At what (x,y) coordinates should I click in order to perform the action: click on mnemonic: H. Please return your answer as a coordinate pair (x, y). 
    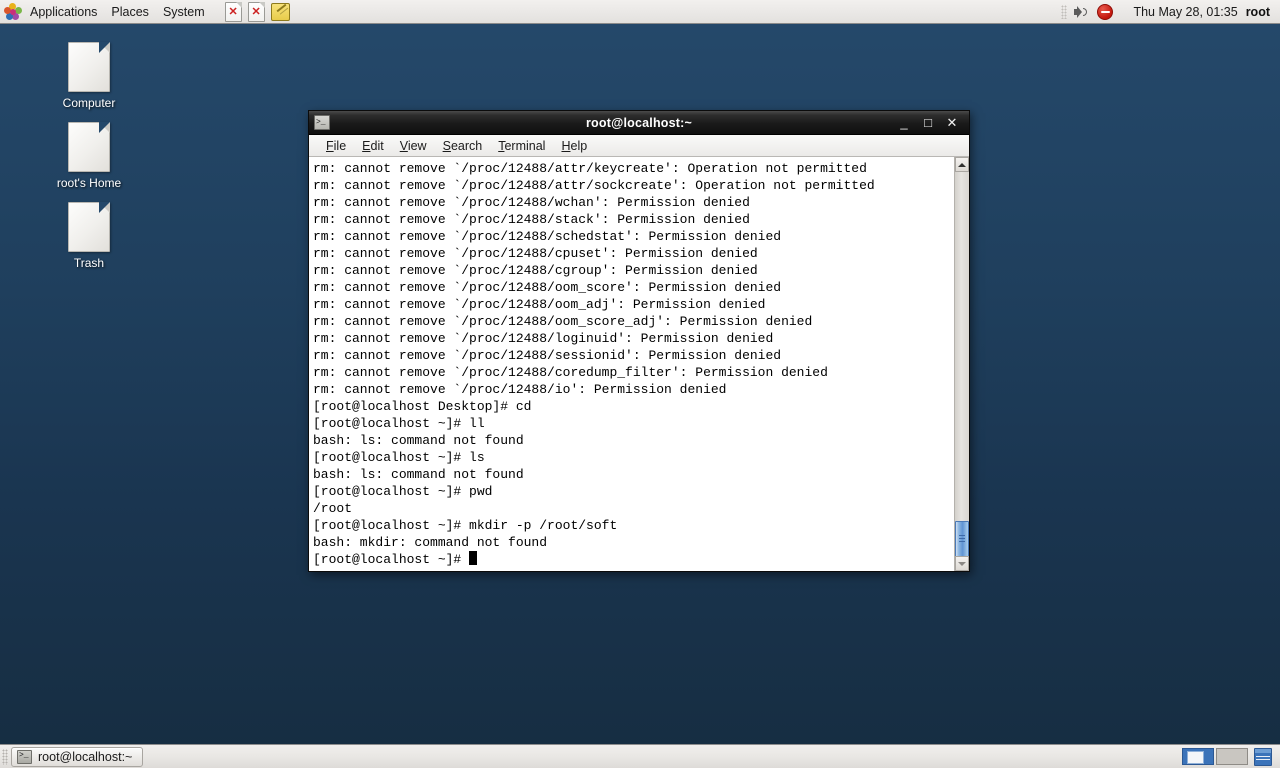
    Looking at the image, I should click on (566, 145).